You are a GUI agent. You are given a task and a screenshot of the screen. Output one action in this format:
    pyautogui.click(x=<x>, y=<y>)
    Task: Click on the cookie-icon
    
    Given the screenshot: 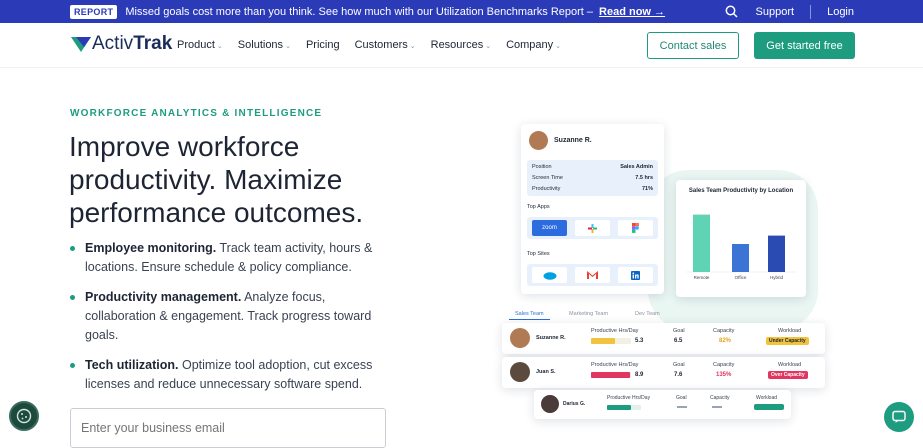 What is the action you would take?
    pyautogui.click(x=24, y=416)
    